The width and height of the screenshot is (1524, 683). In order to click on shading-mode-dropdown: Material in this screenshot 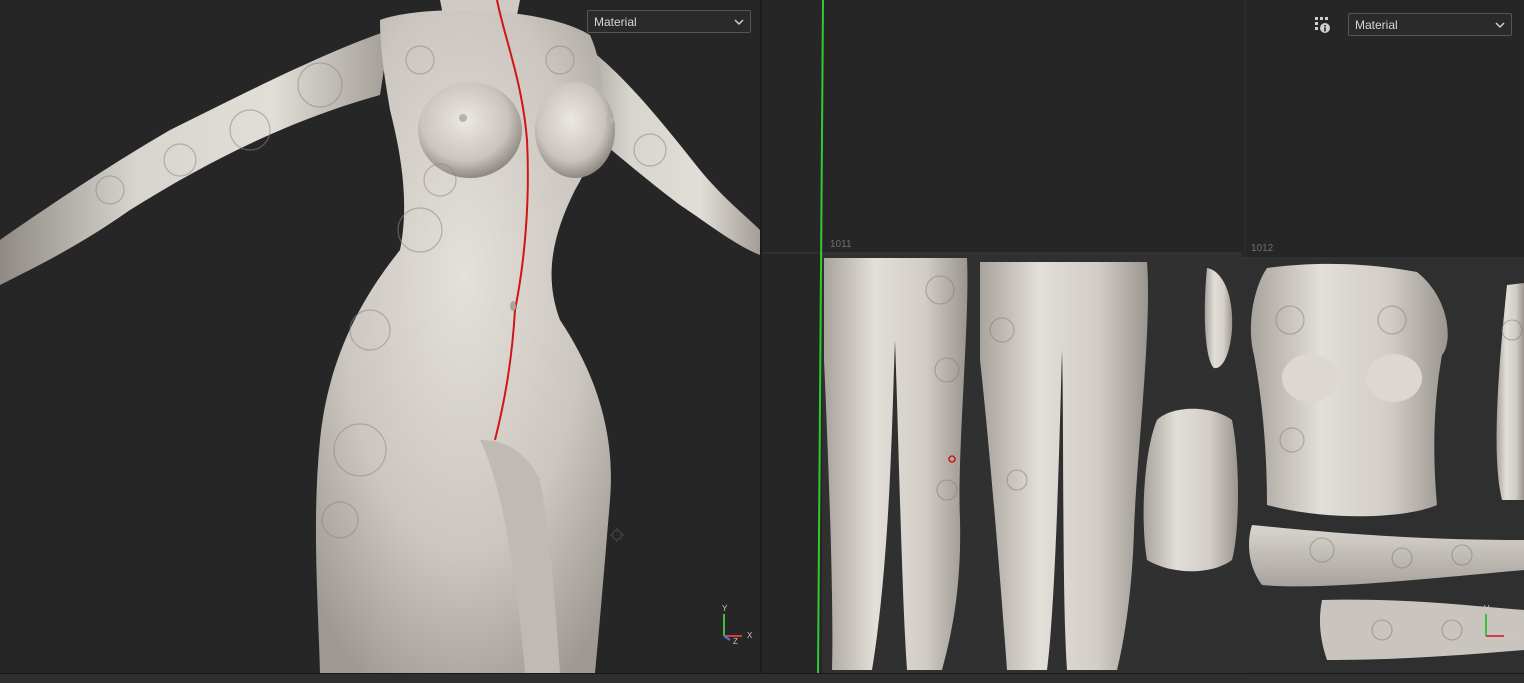, I will do `click(669, 21)`.